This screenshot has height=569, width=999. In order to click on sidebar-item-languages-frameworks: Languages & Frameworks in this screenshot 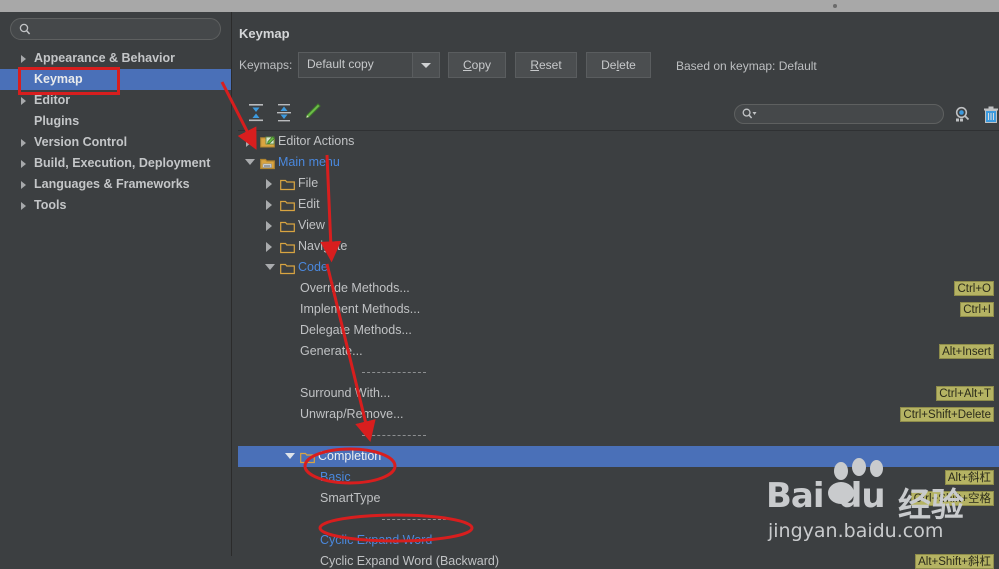, I will do `click(115, 184)`.